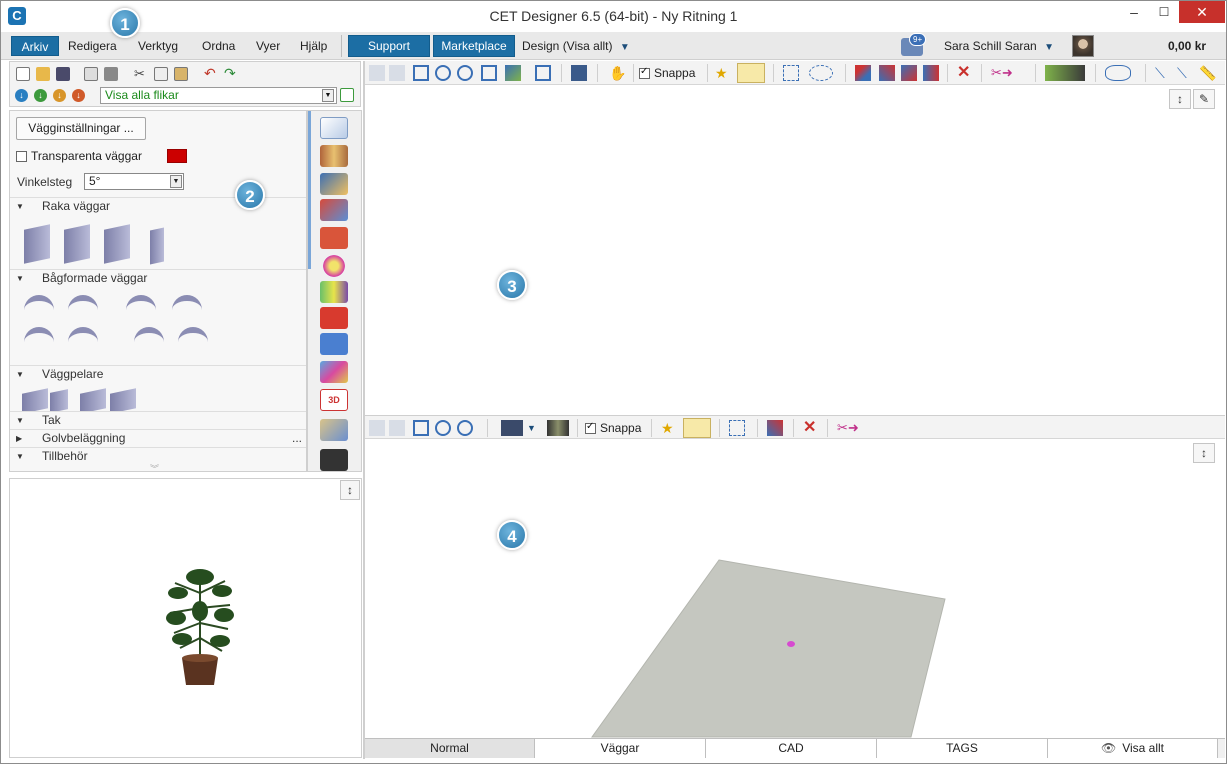 The width and height of the screenshot is (1227, 764). Describe the element at coordinates (1134, 12) in the screenshot. I see `minimize-button: –` at that location.